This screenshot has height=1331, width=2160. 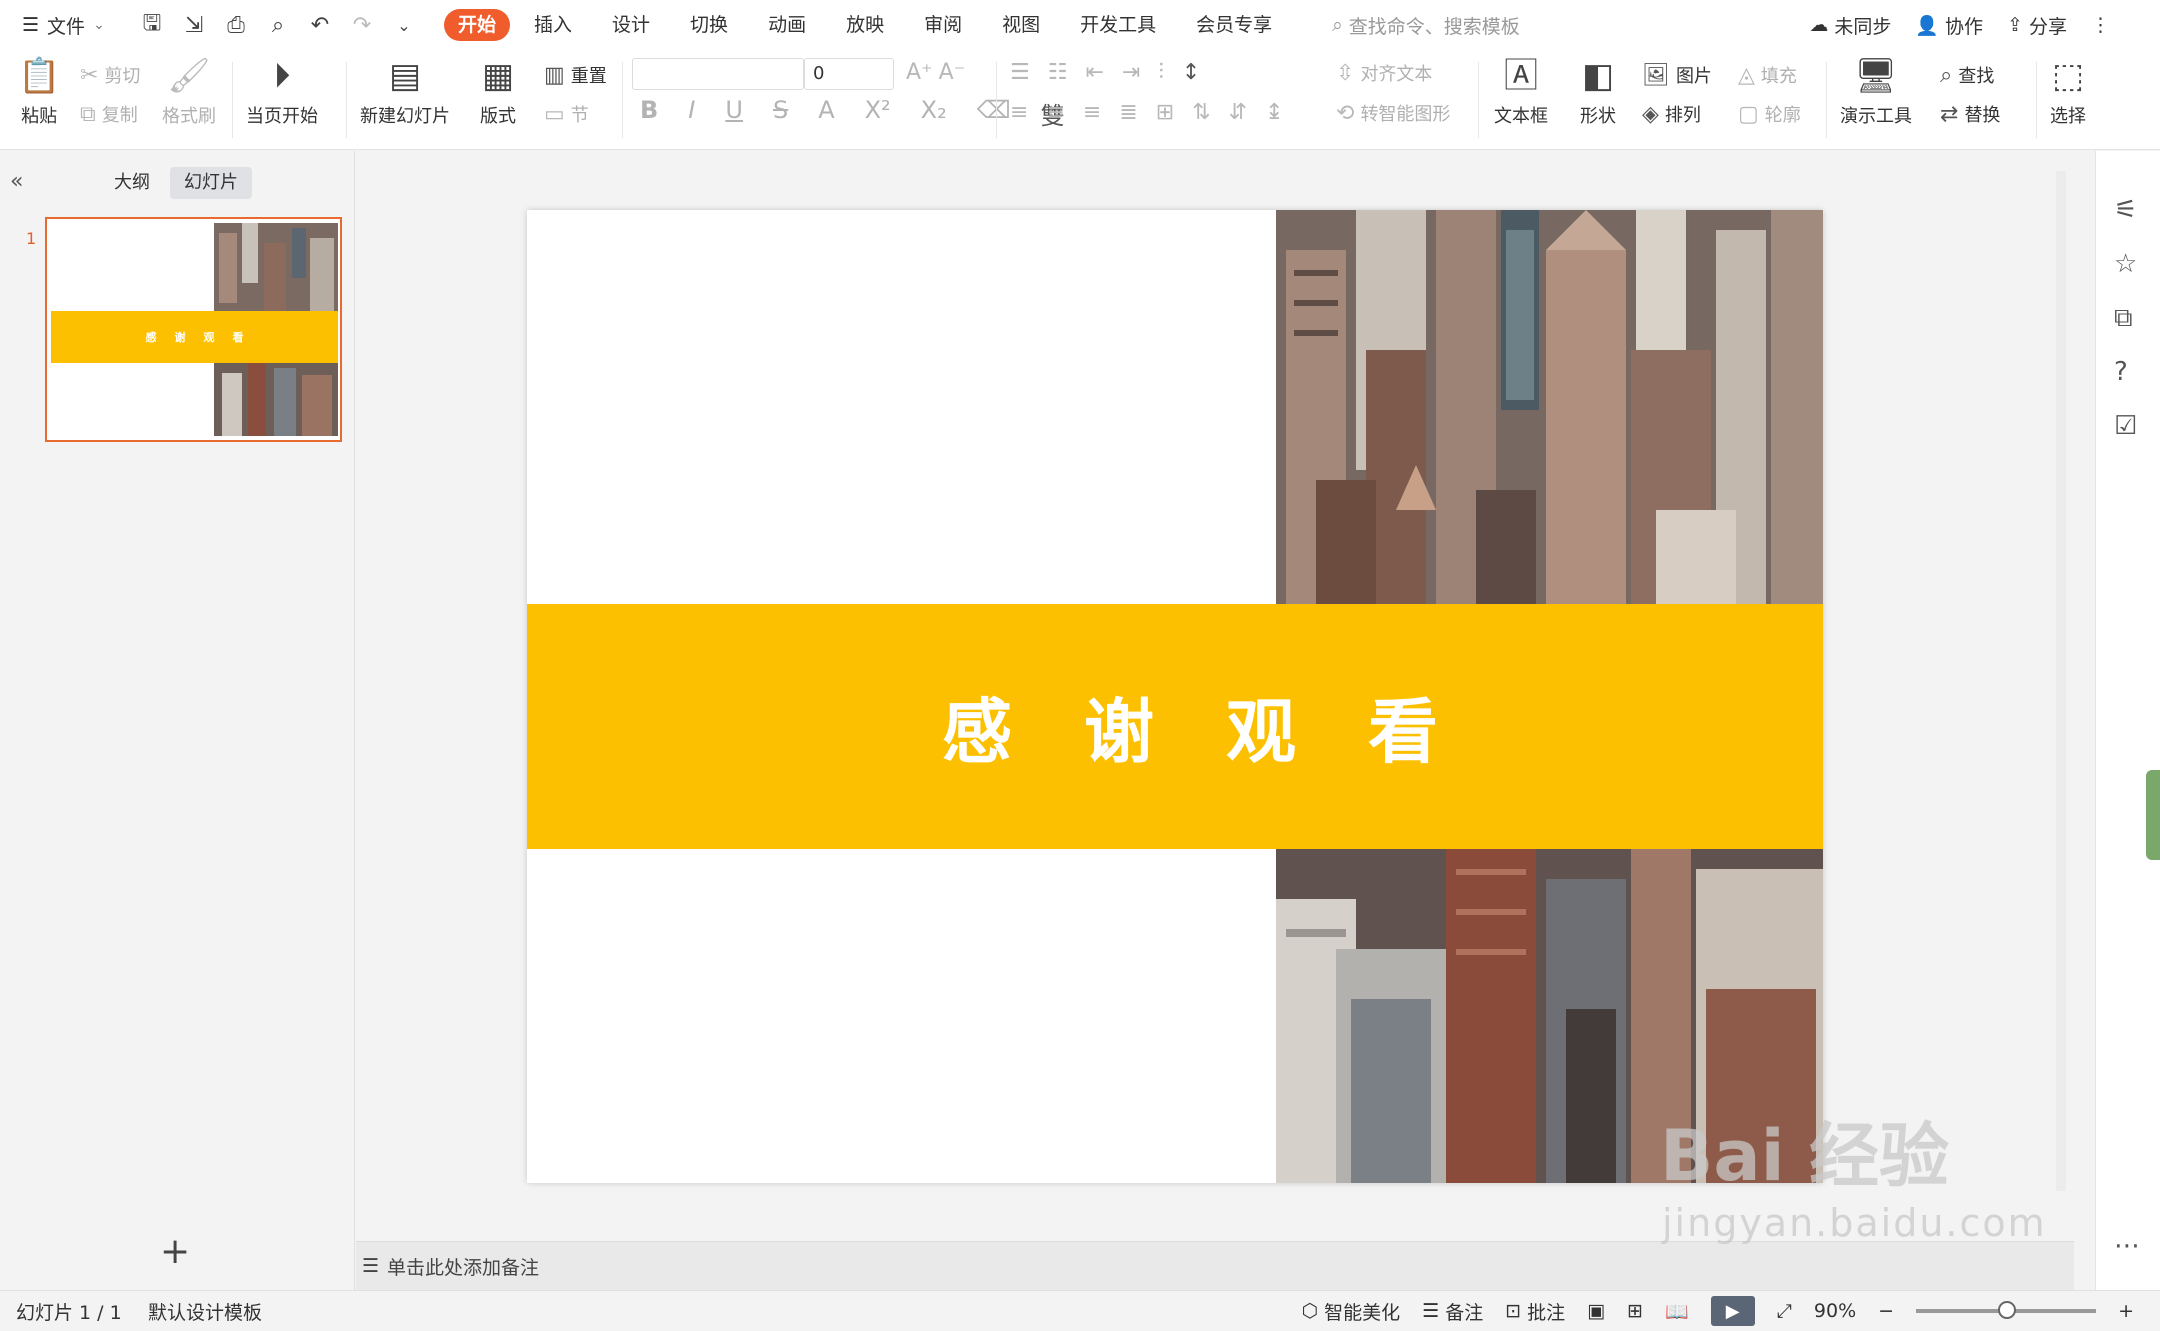 I want to click on textbox-button: 🄰 文本框, so click(x=1521, y=92).